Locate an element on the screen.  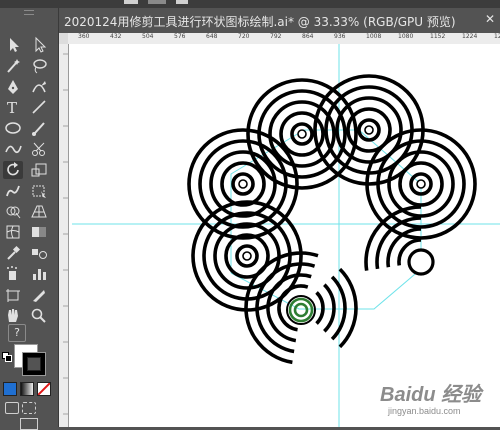
paintbrush-tool-icon is located at coordinates (39, 128).